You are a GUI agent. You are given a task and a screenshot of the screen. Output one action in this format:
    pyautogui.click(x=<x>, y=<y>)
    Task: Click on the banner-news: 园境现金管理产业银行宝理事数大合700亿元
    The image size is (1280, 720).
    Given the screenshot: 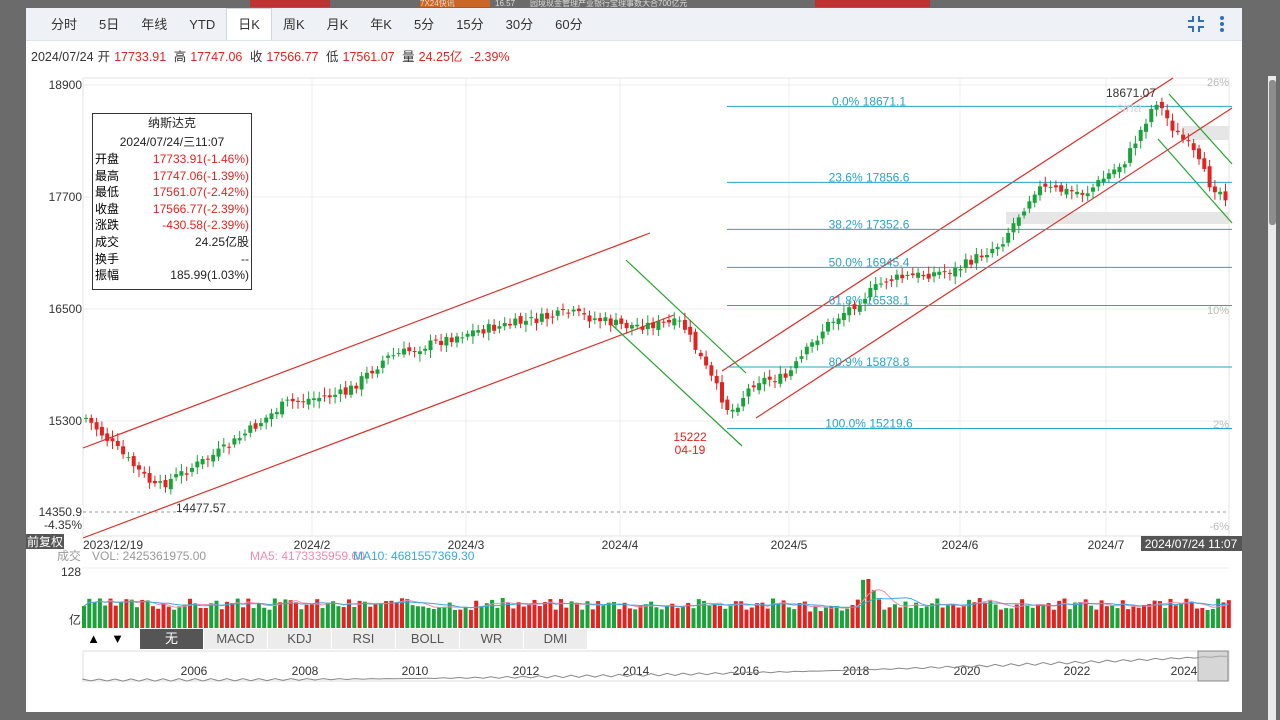 What is the action you would take?
    pyautogui.click(x=650, y=3)
    